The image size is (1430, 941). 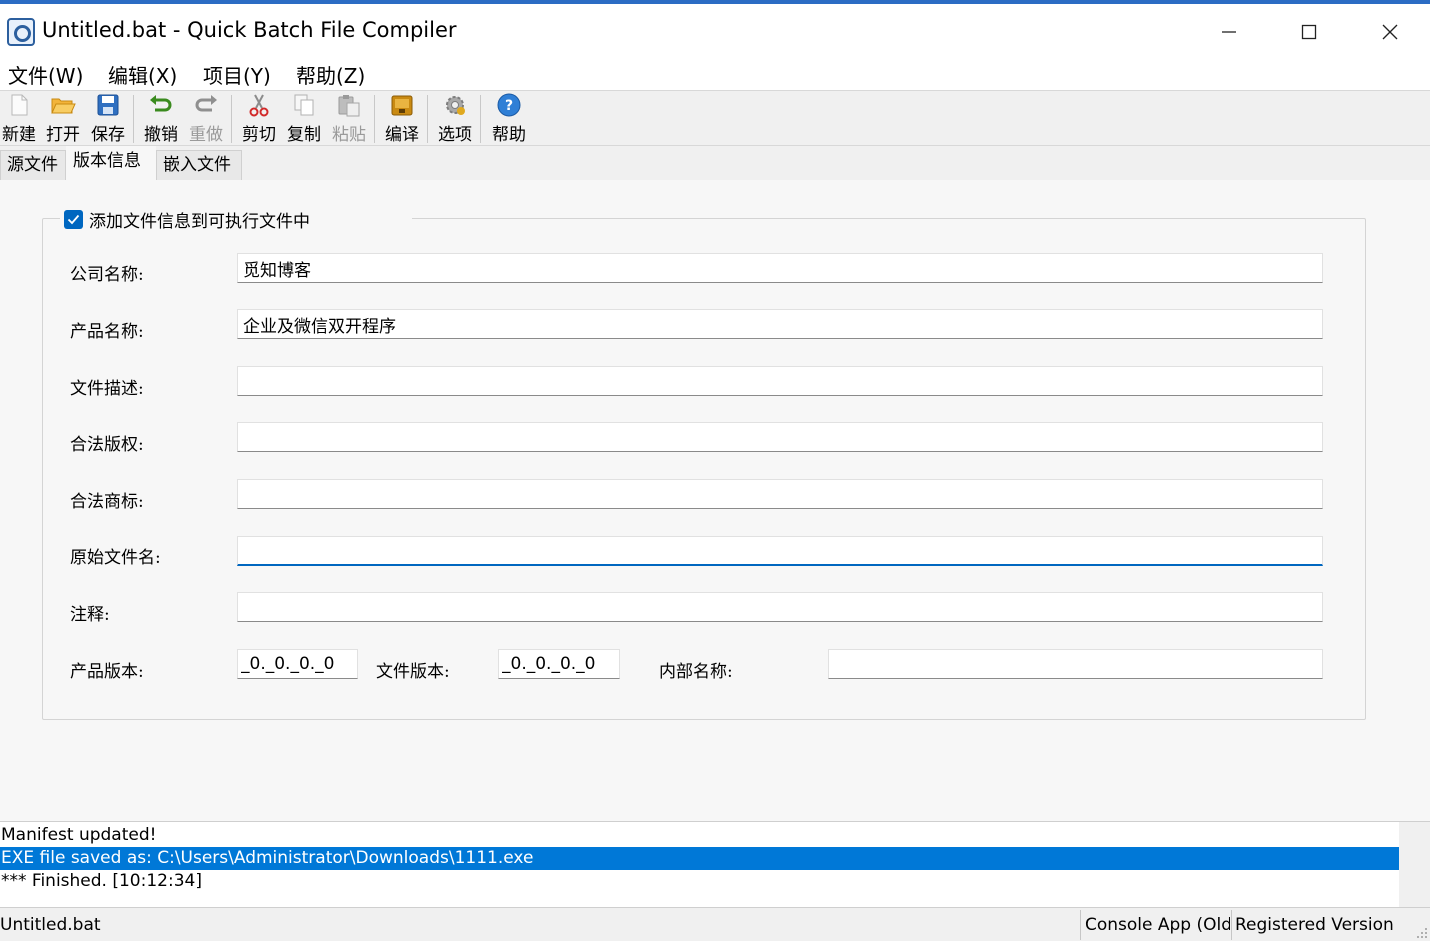 What do you see at coordinates (199, 165) in the screenshot?
I see `tab-embed-files: 嵌入文件` at bounding box center [199, 165].